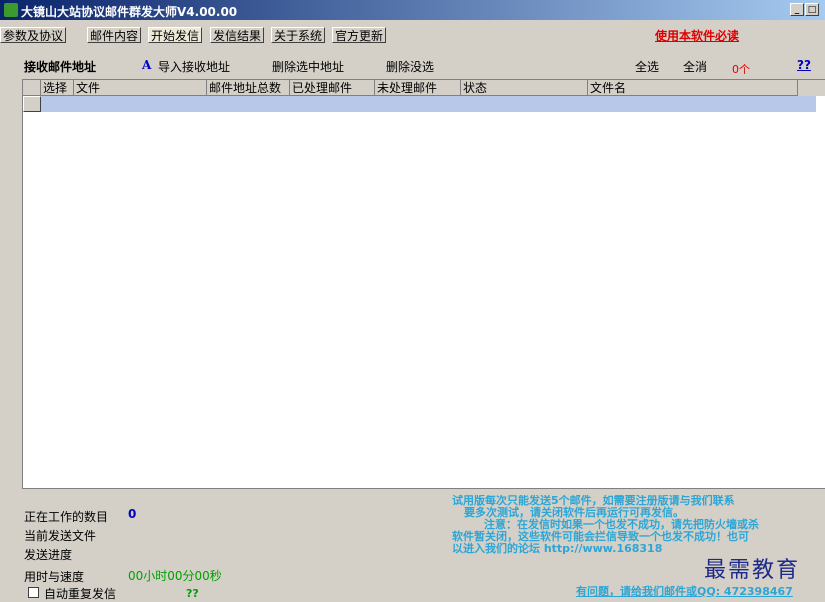  I want to click on tab-results: 发信结果, so click(237, 35).